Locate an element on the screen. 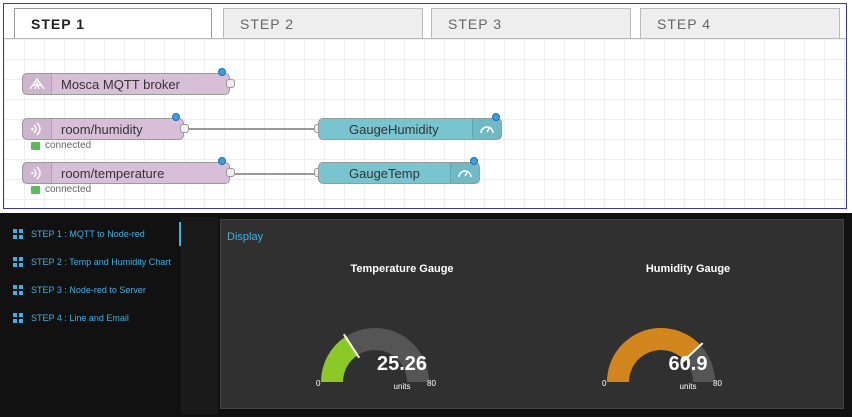  humidity-mqtt-label: room/humidity is located at coordinates (102, 129).